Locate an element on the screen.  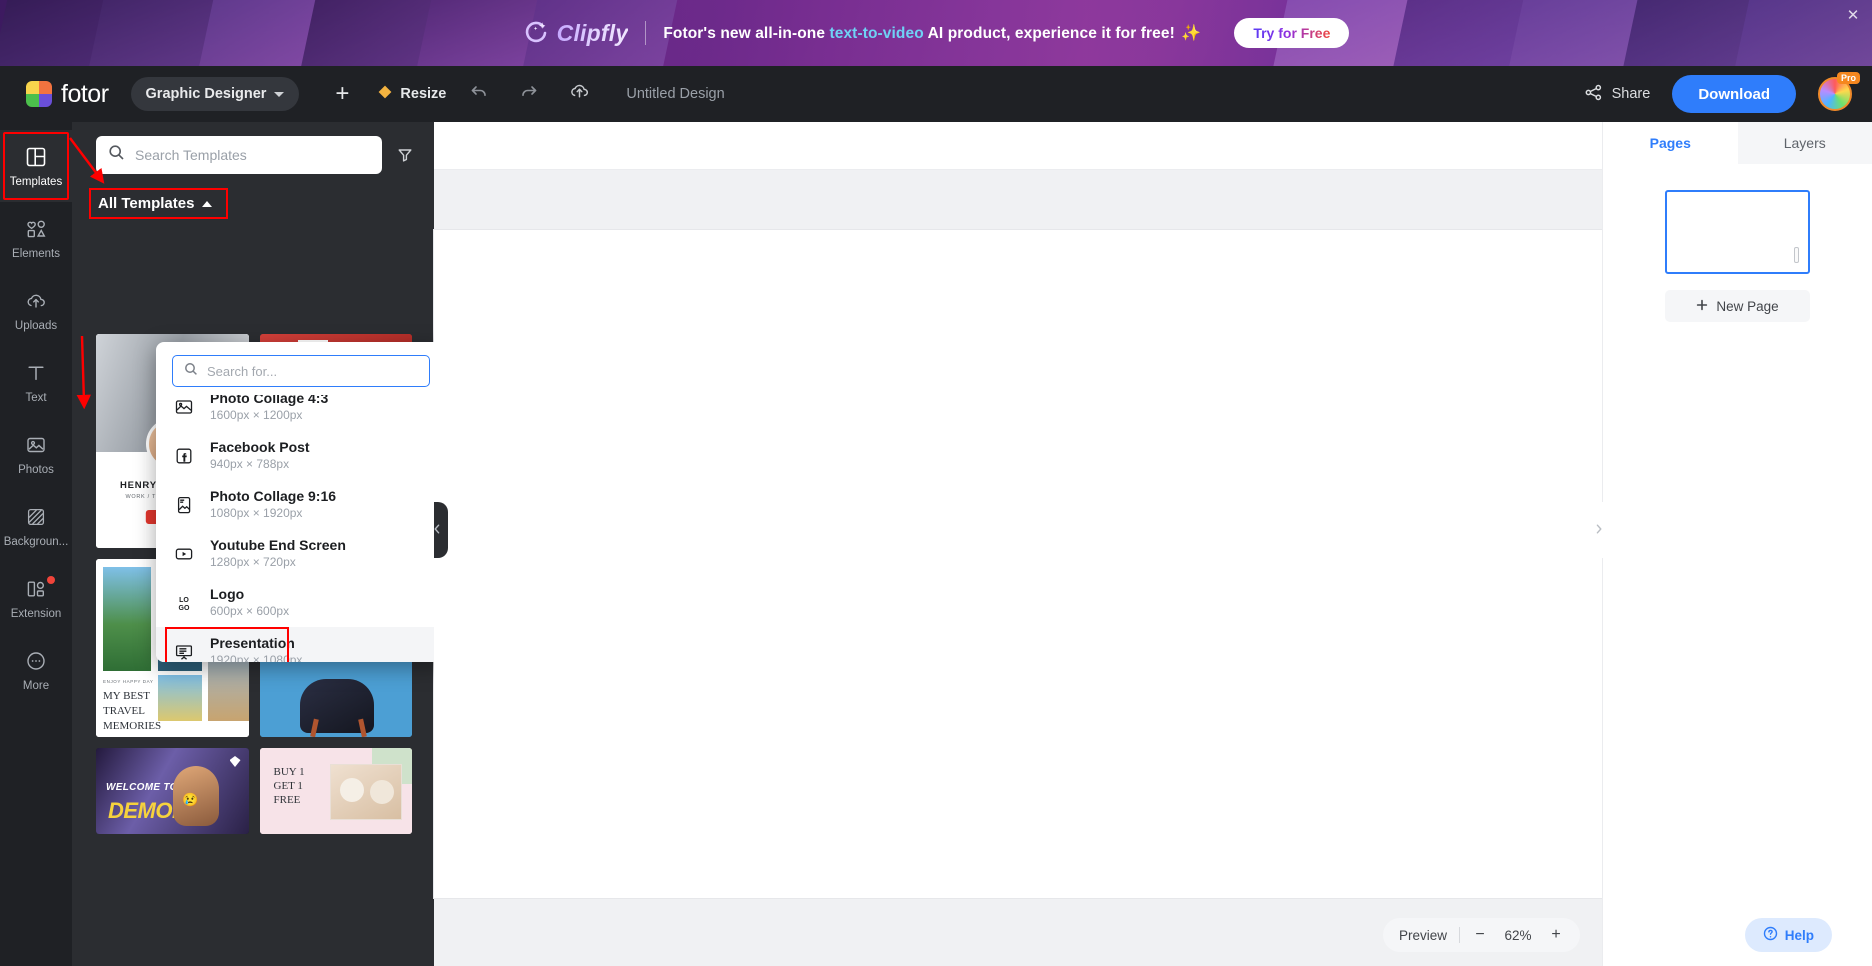
sidebar-item-extension: Extension is located at coordinates (36, 598).